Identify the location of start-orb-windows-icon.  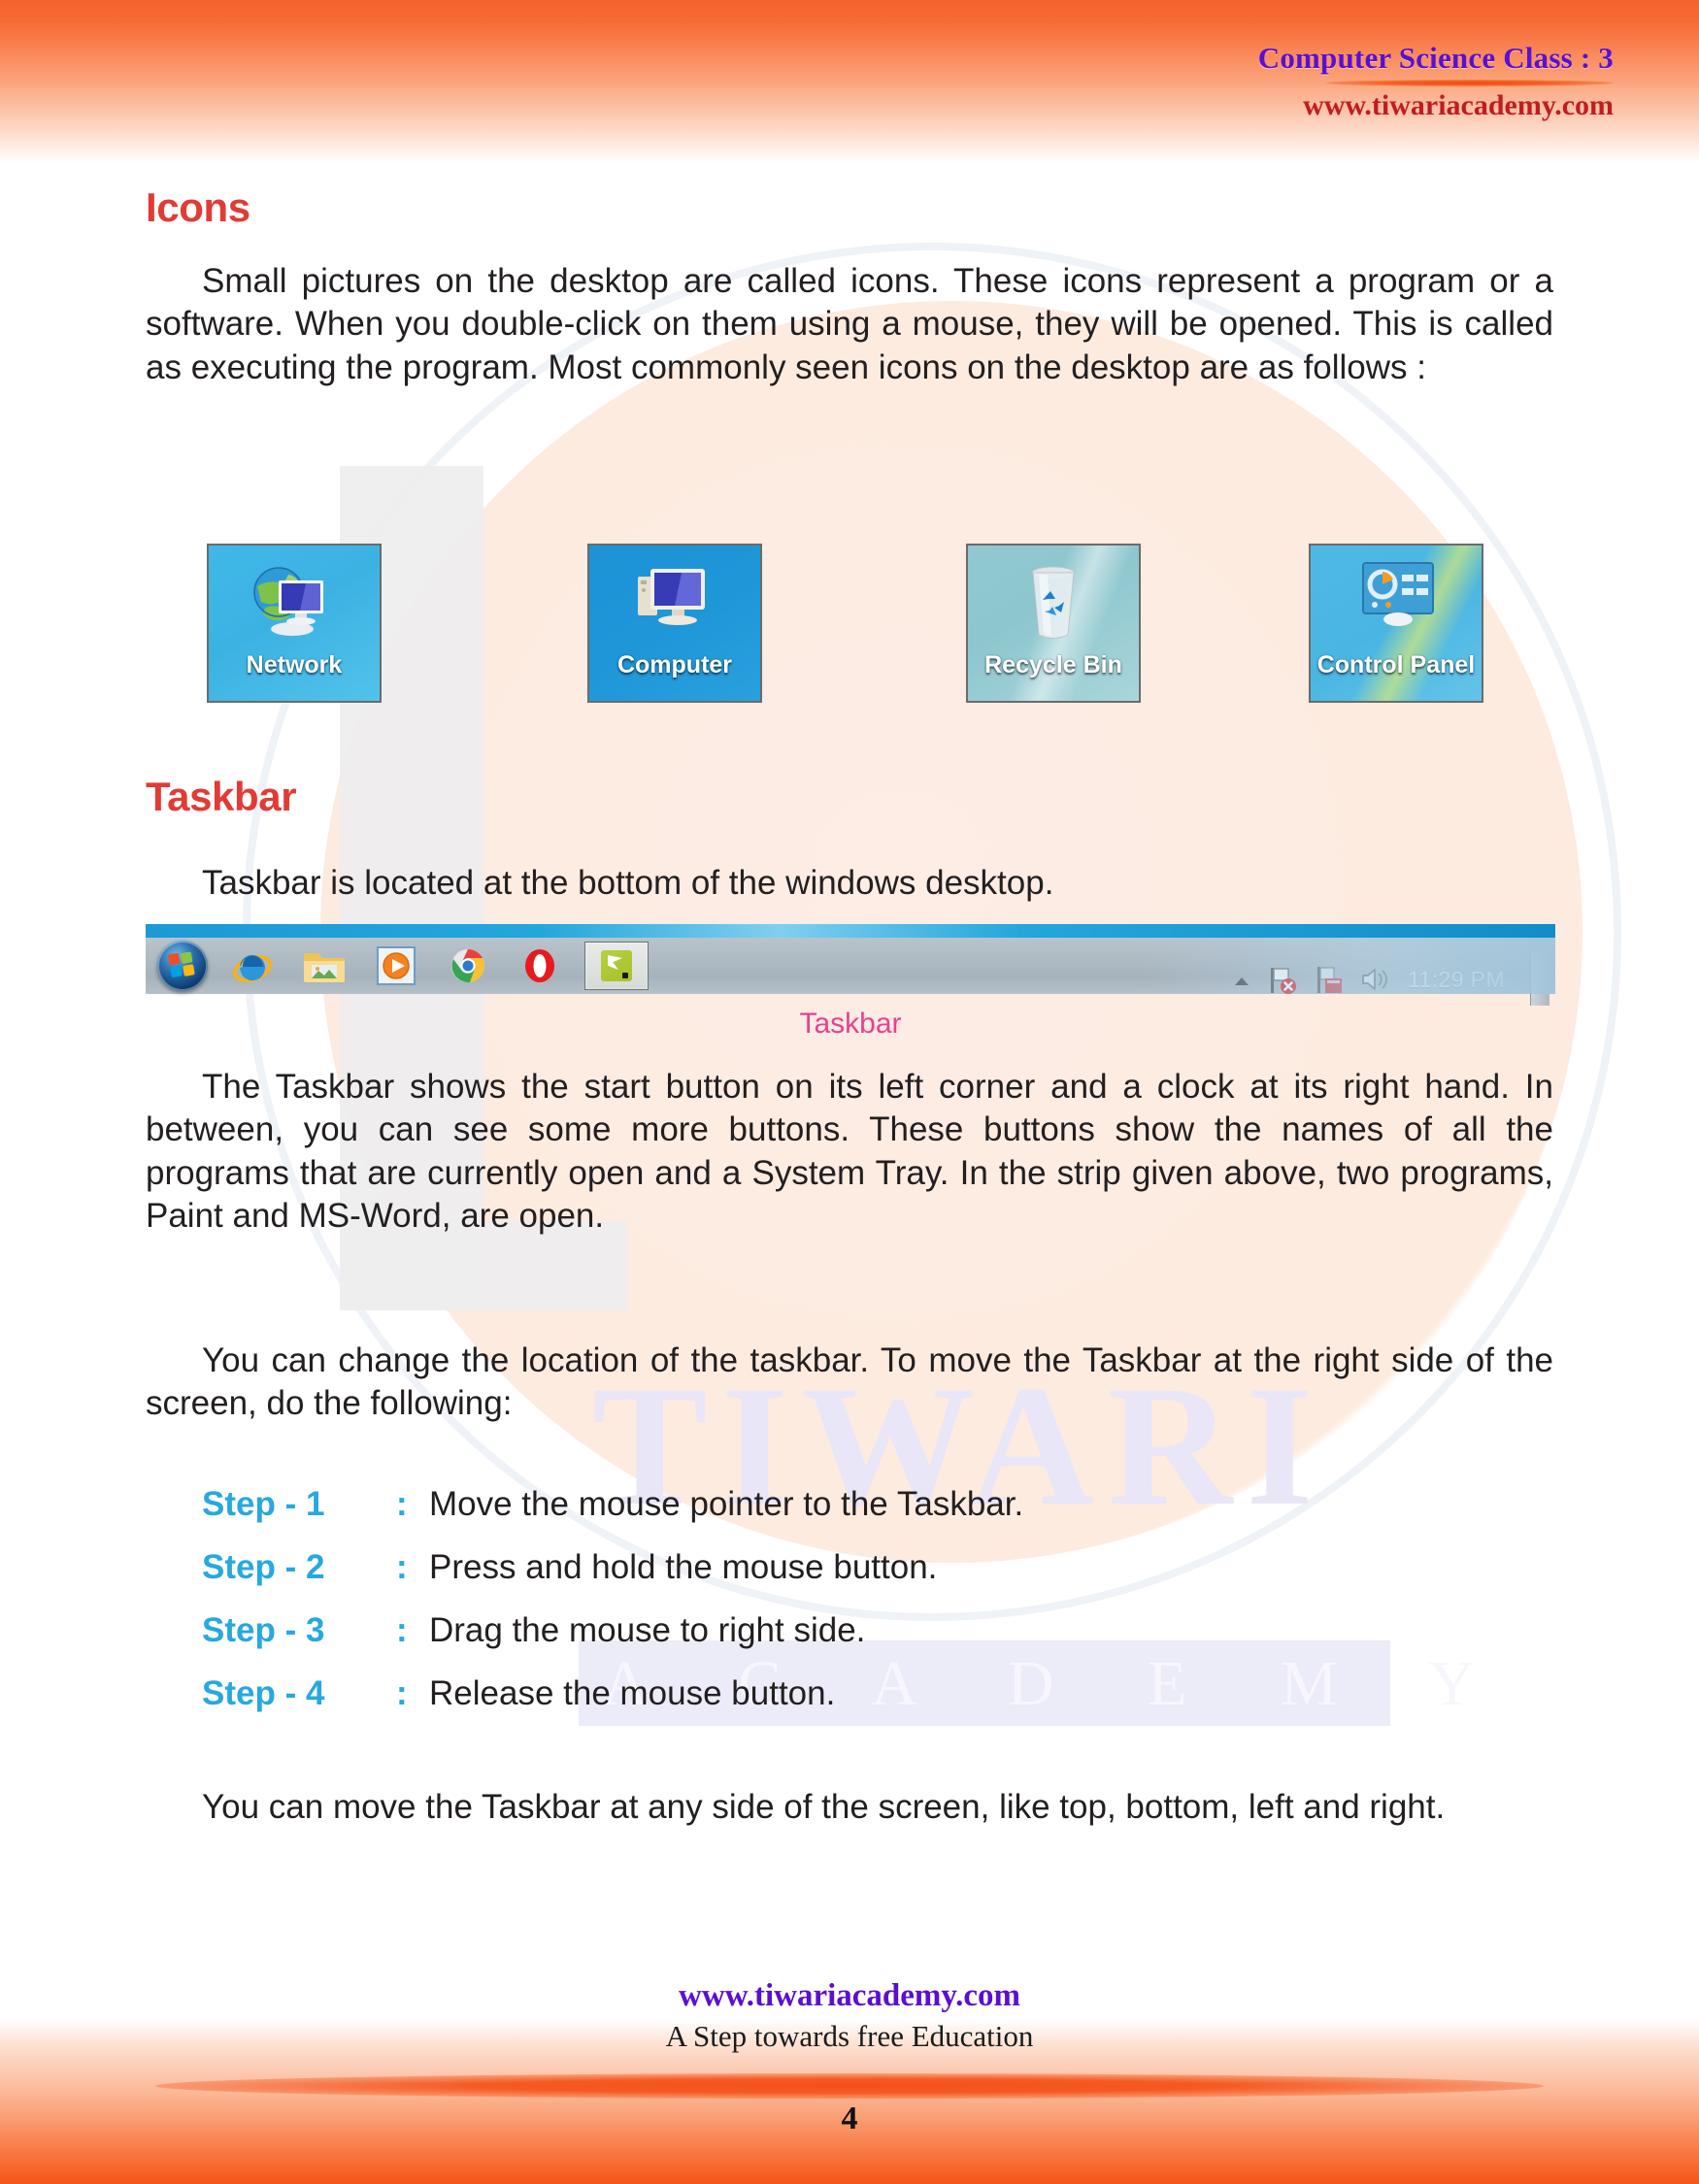
(182, 966).